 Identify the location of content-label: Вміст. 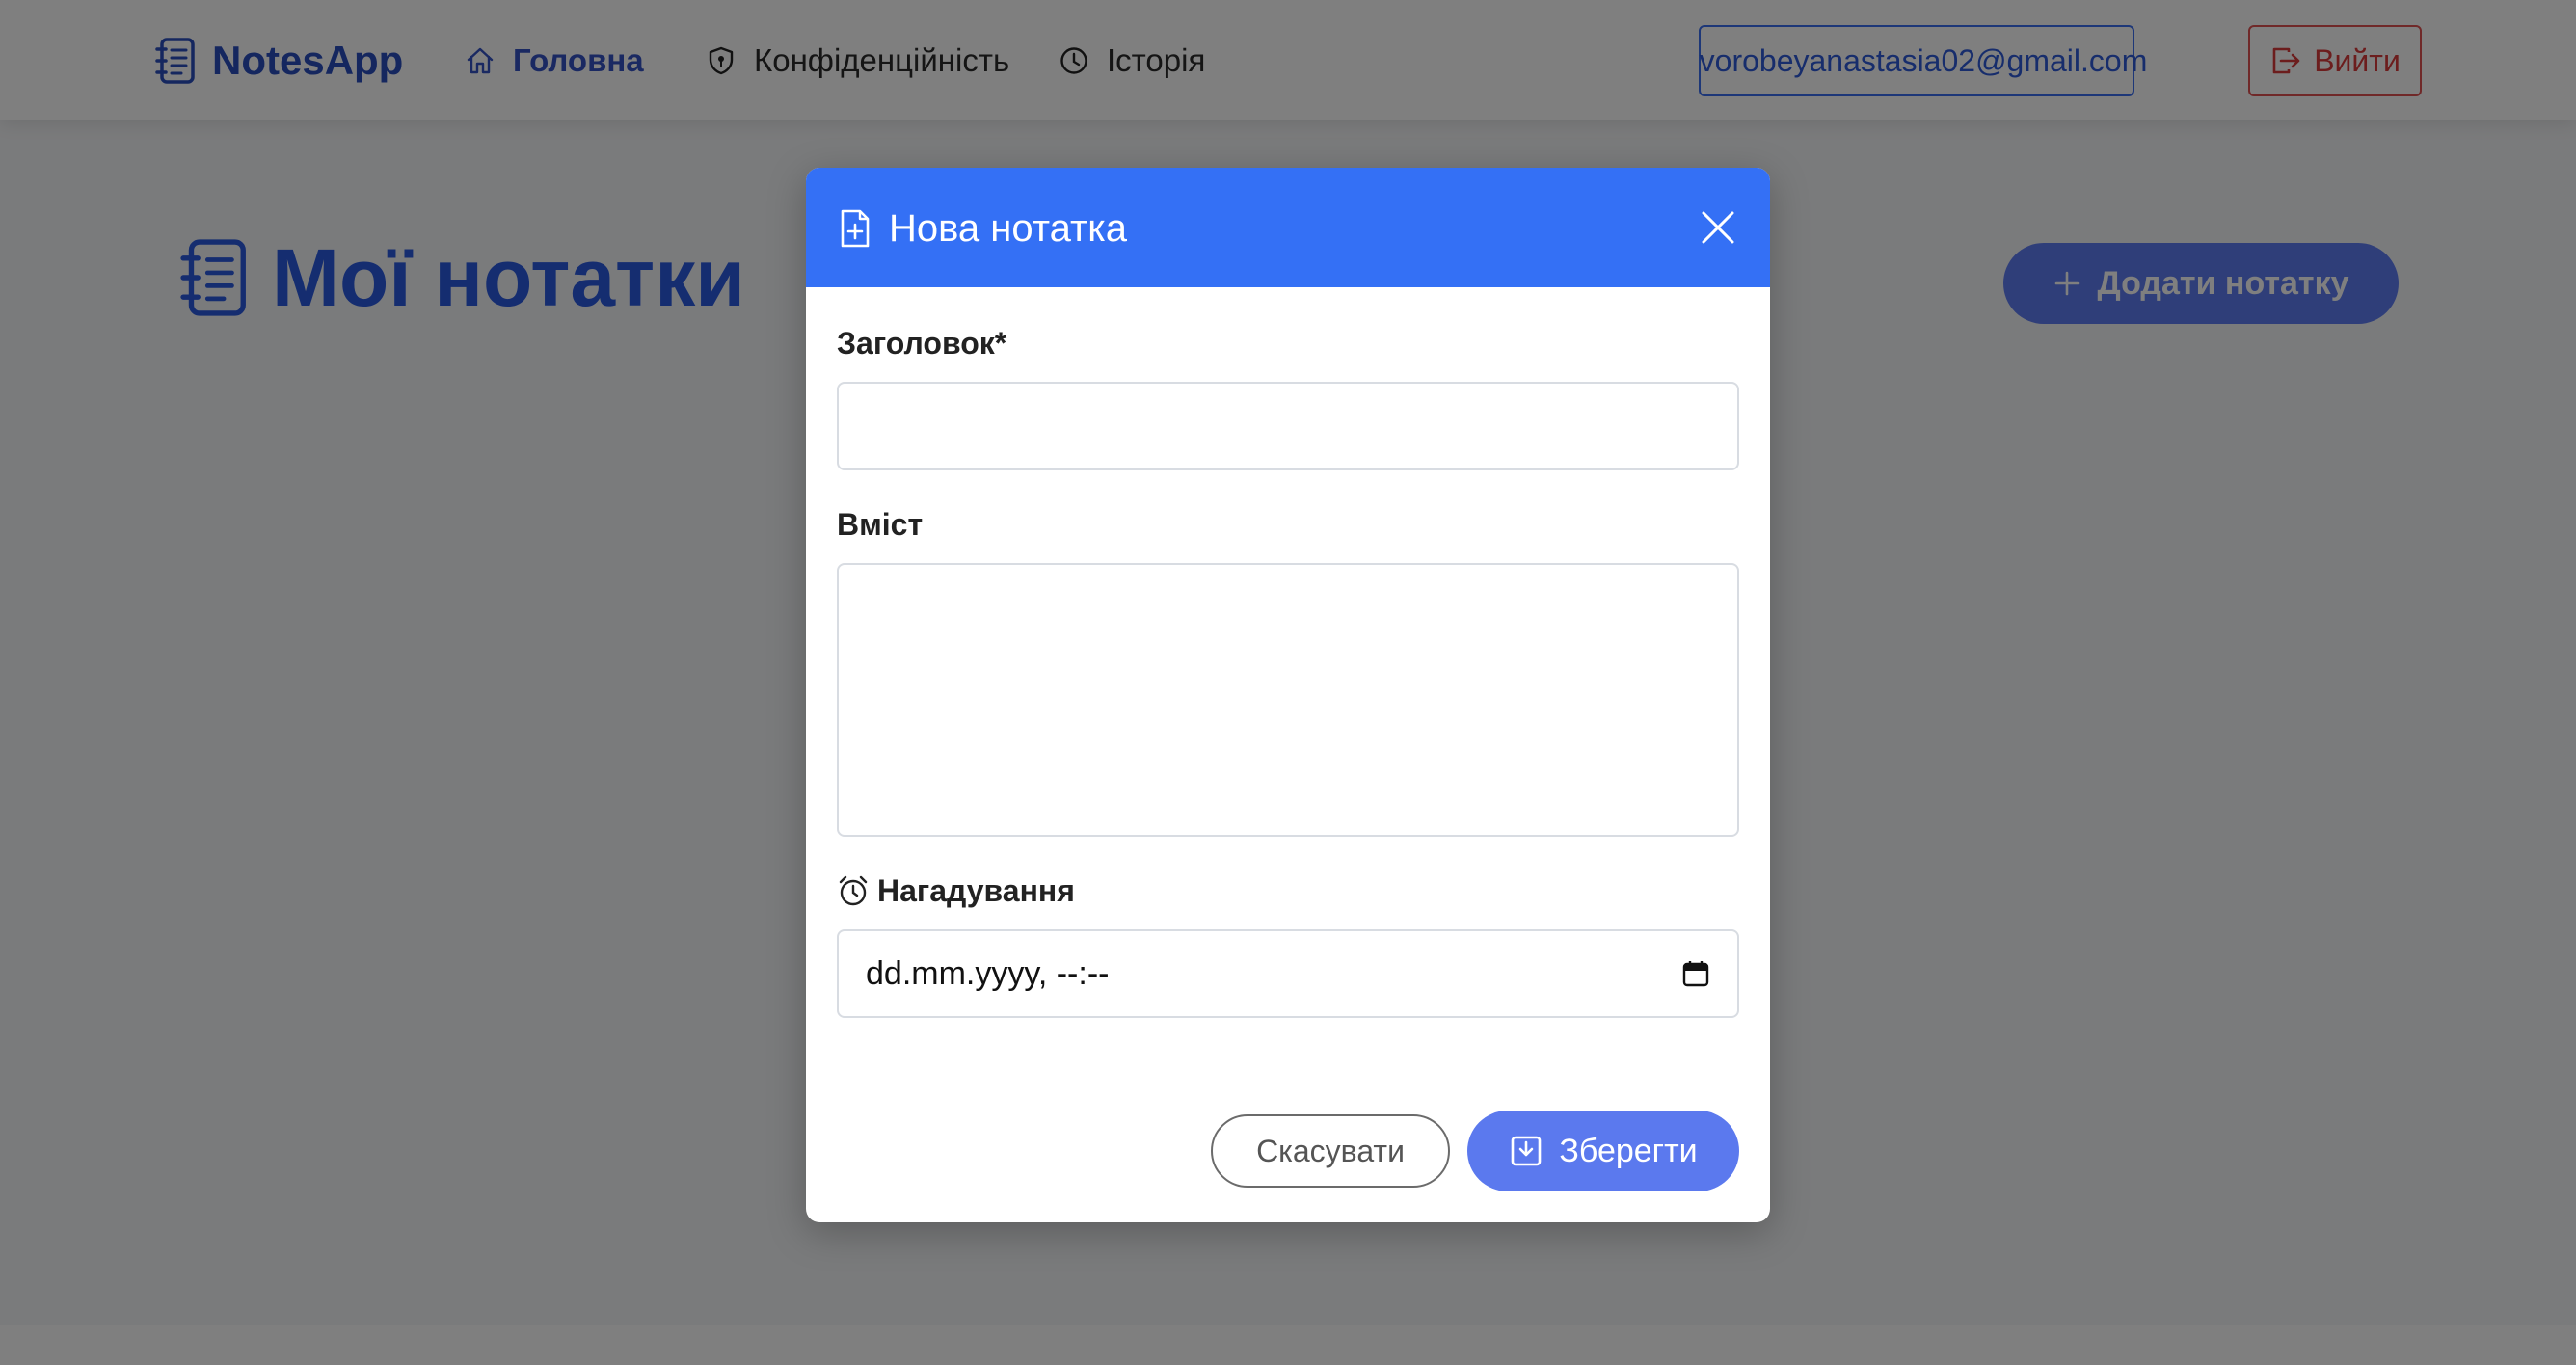
(881, 524).